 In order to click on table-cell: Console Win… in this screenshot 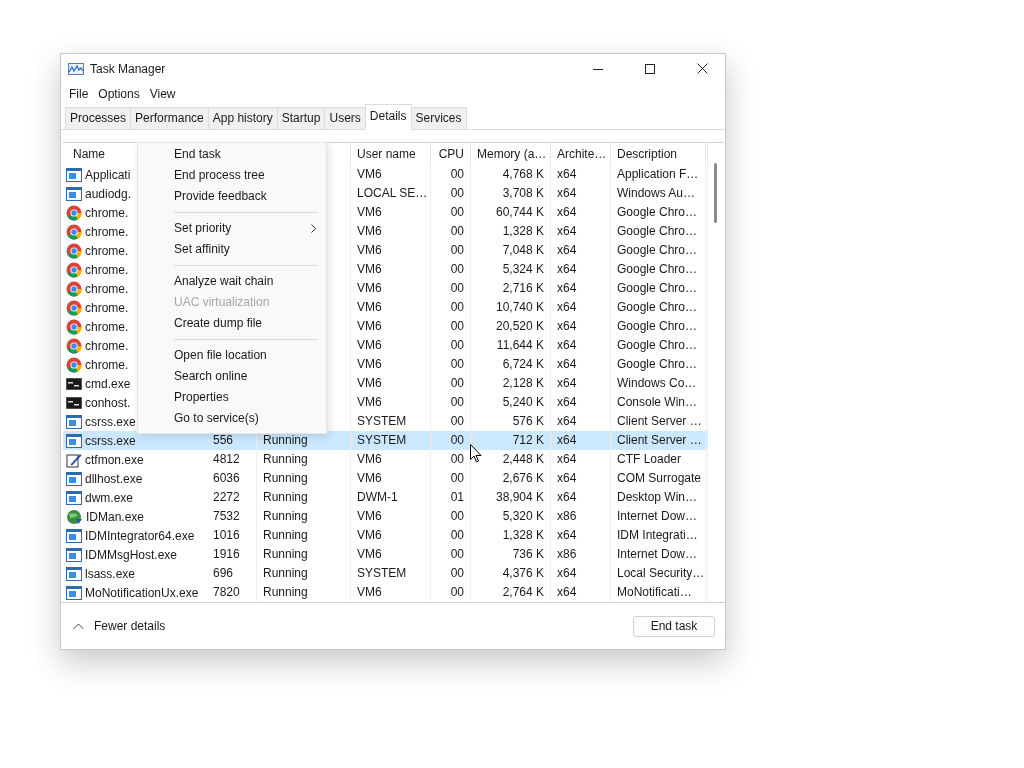, I will do `click(657, 402)`.